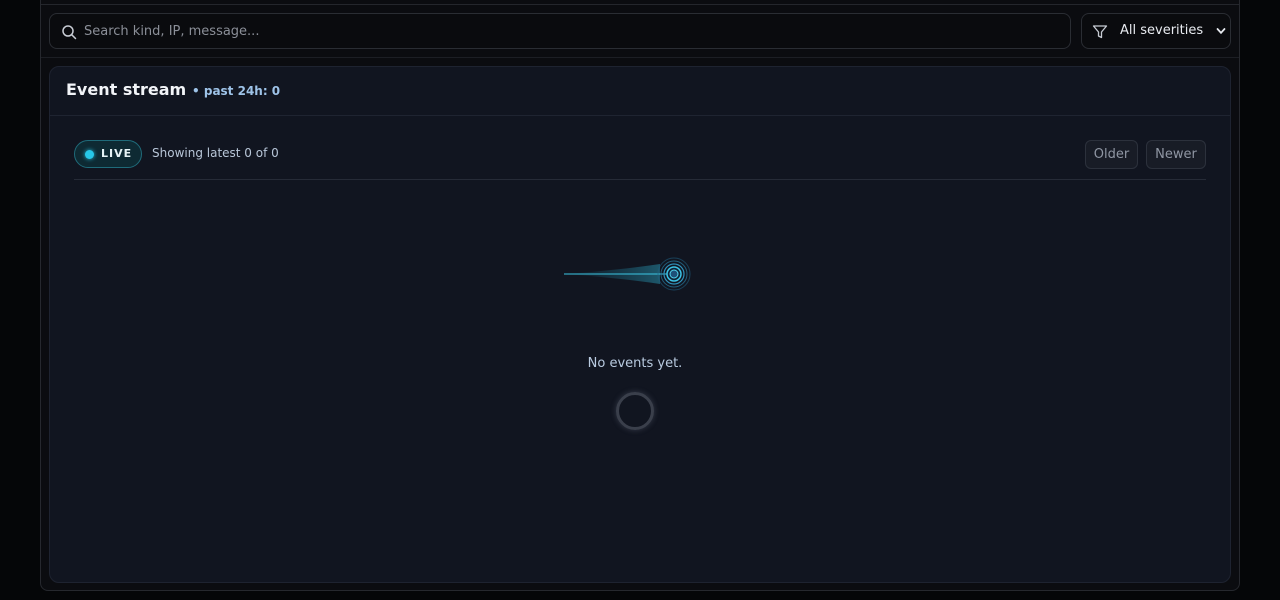 This screenshot has width=1280, height=600. What do you see at coordinates (627, 274) in the screenshot?
I see `comet-illustration-icon` at bounding box center [627, 274].